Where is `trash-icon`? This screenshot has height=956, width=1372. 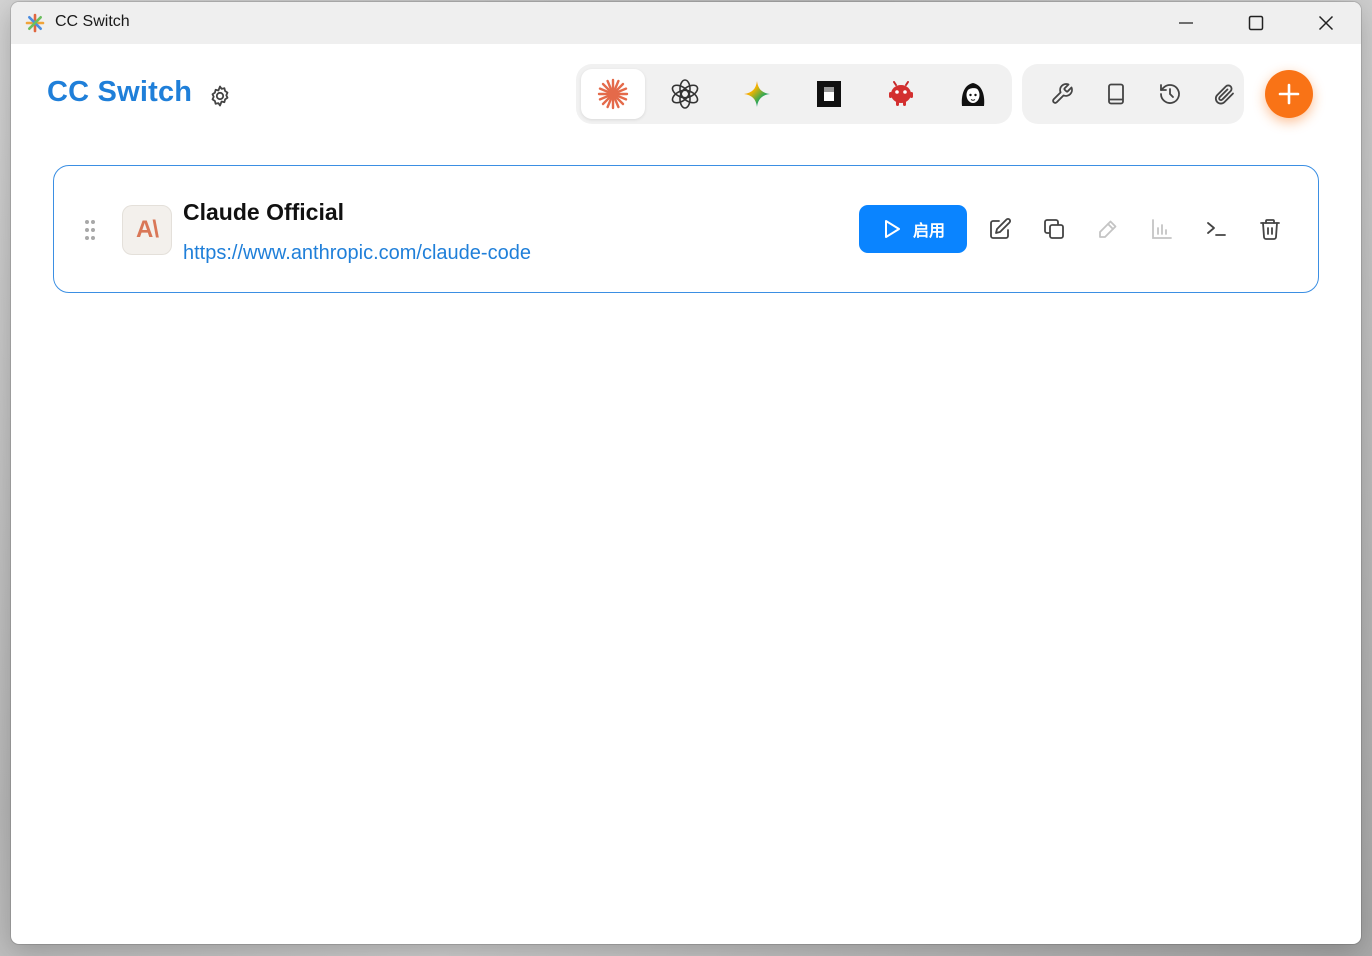 trash-icon is located at coordinates (1270, 229).